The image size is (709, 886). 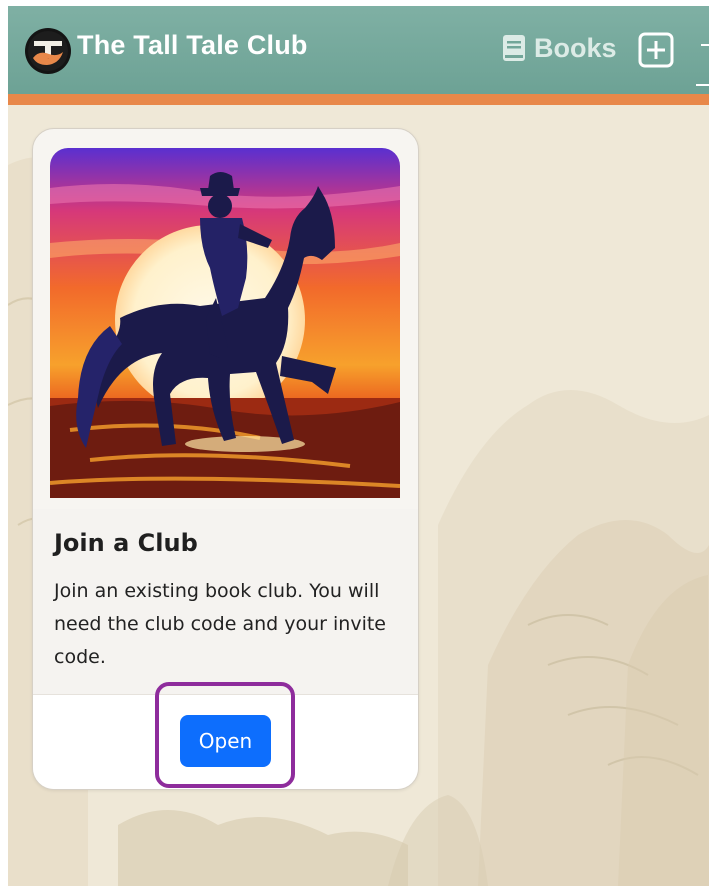 What do you see at coordinates (575, 47) in the screenshot?
I see `nav-books-label: Books` at bounding box center [575, 47].